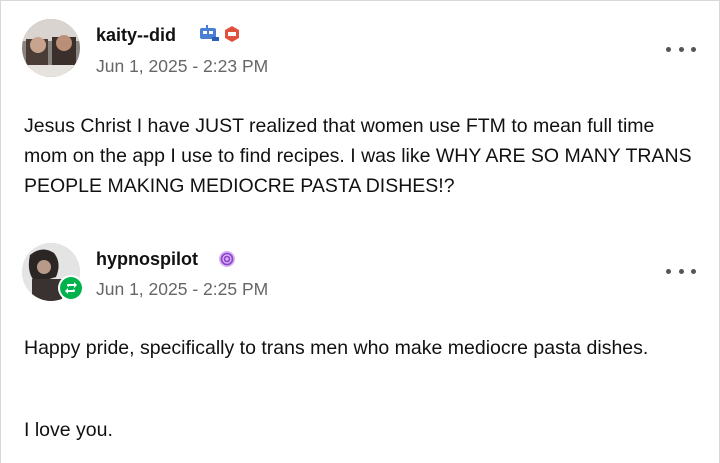  I want to click on reblog-icon, so click(71, 288).